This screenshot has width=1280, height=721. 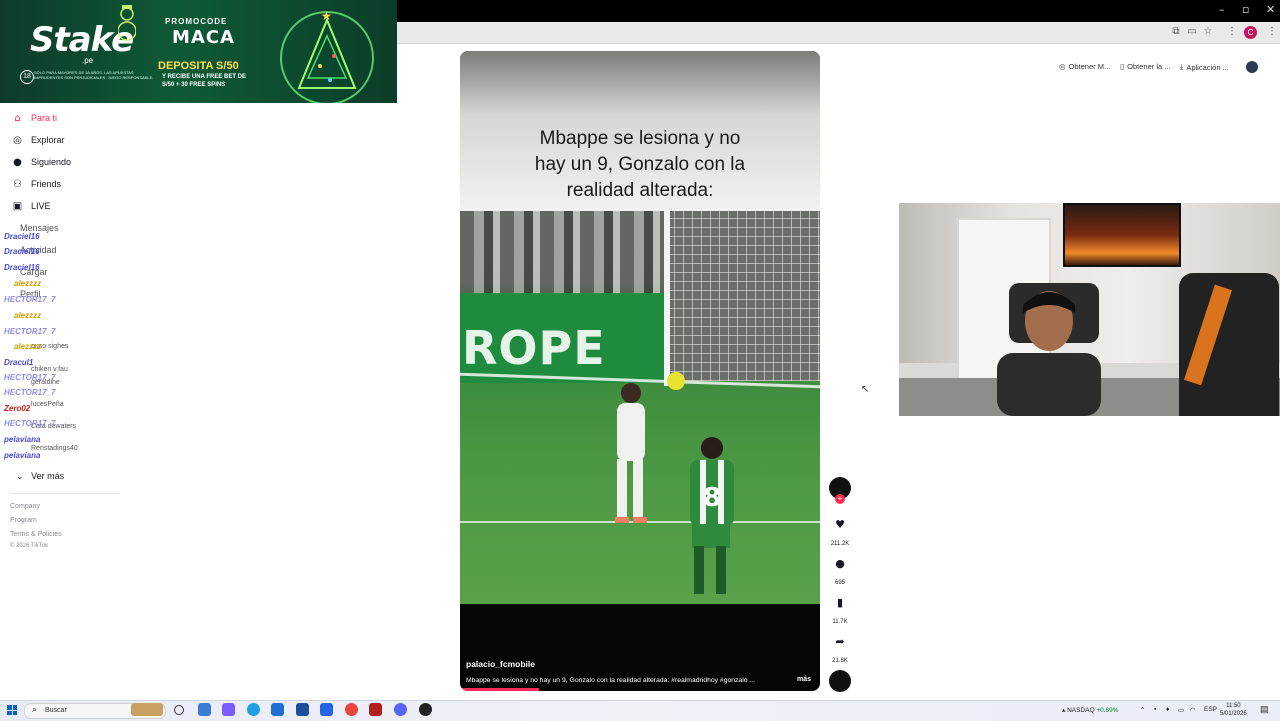 I want to click on profile-avatar: C, so click(x=1250, y=32).